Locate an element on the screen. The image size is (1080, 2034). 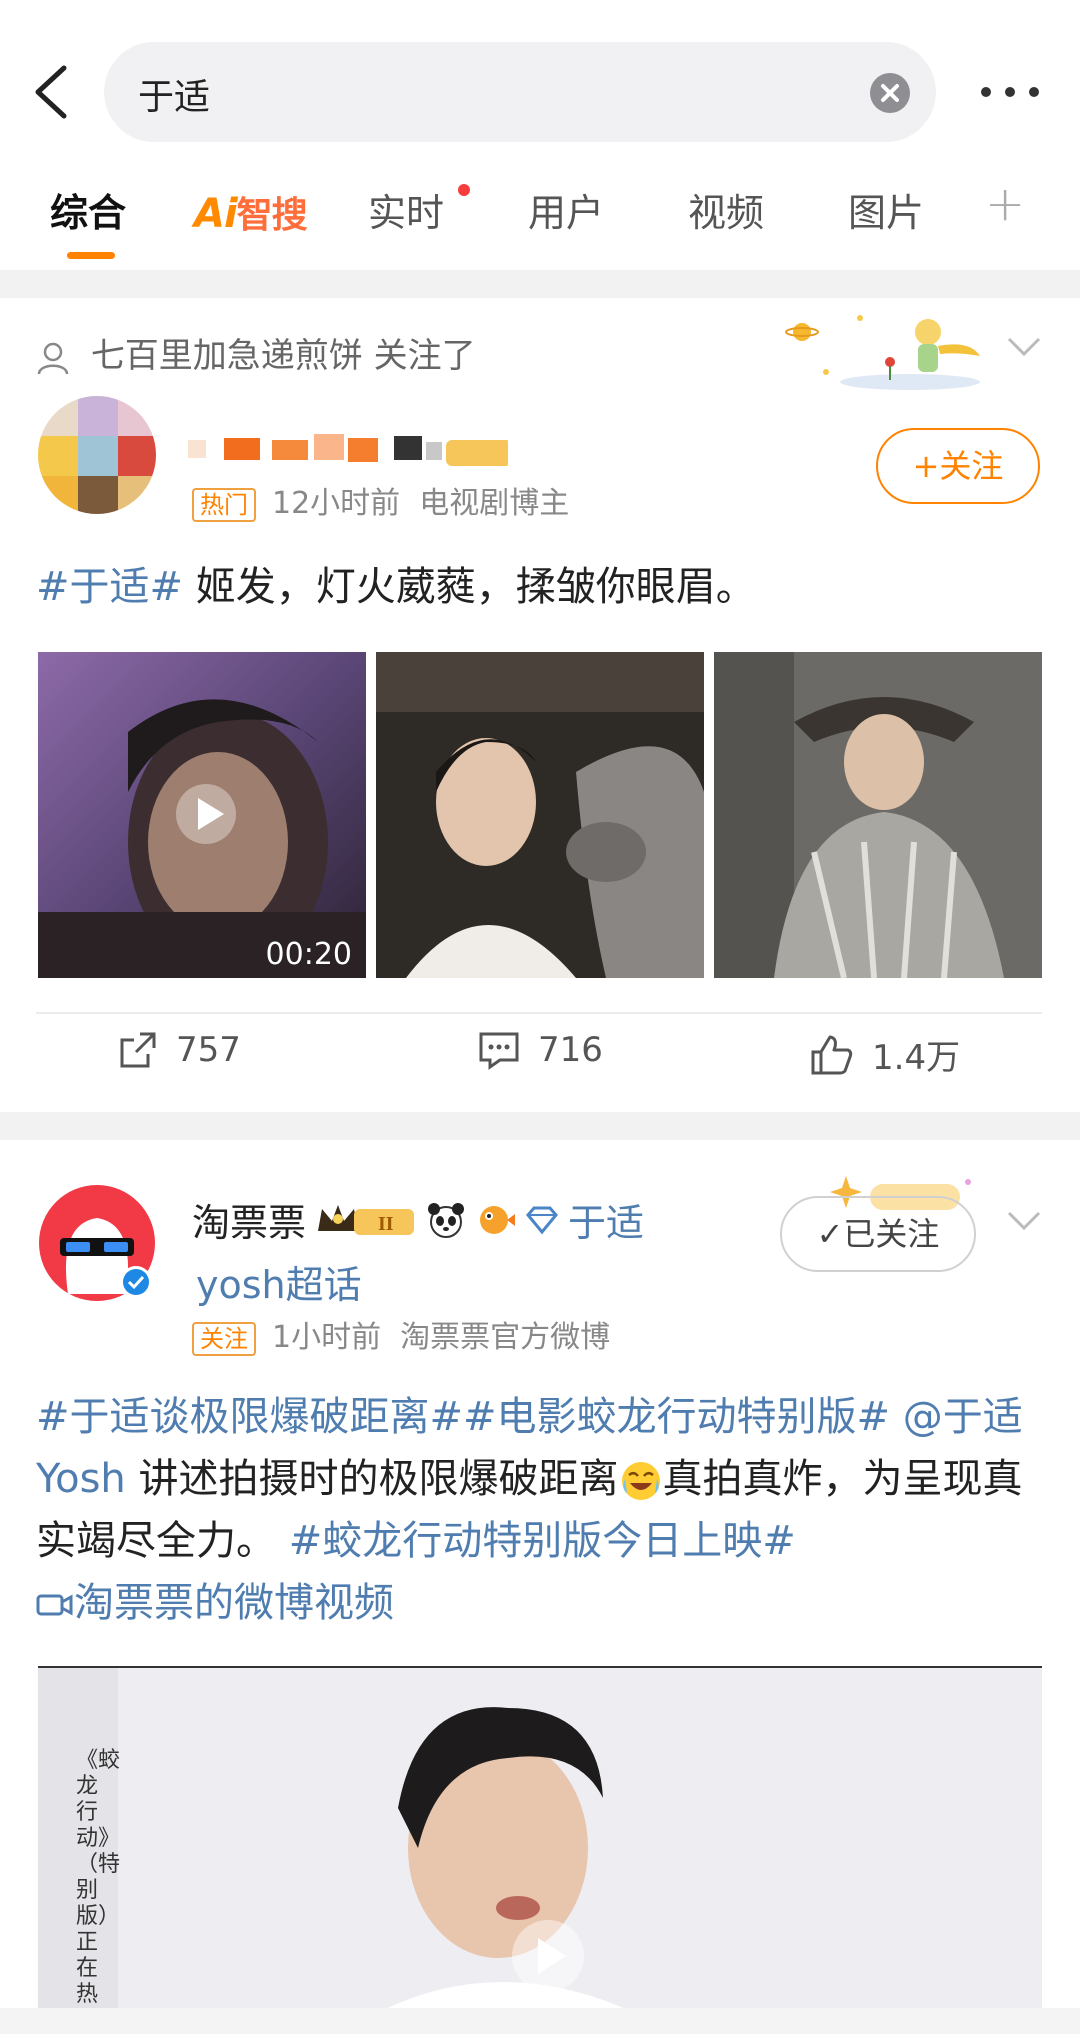
hashtag-link: #于适谈极限爆破距离# is located at coordinates (249, 1417).